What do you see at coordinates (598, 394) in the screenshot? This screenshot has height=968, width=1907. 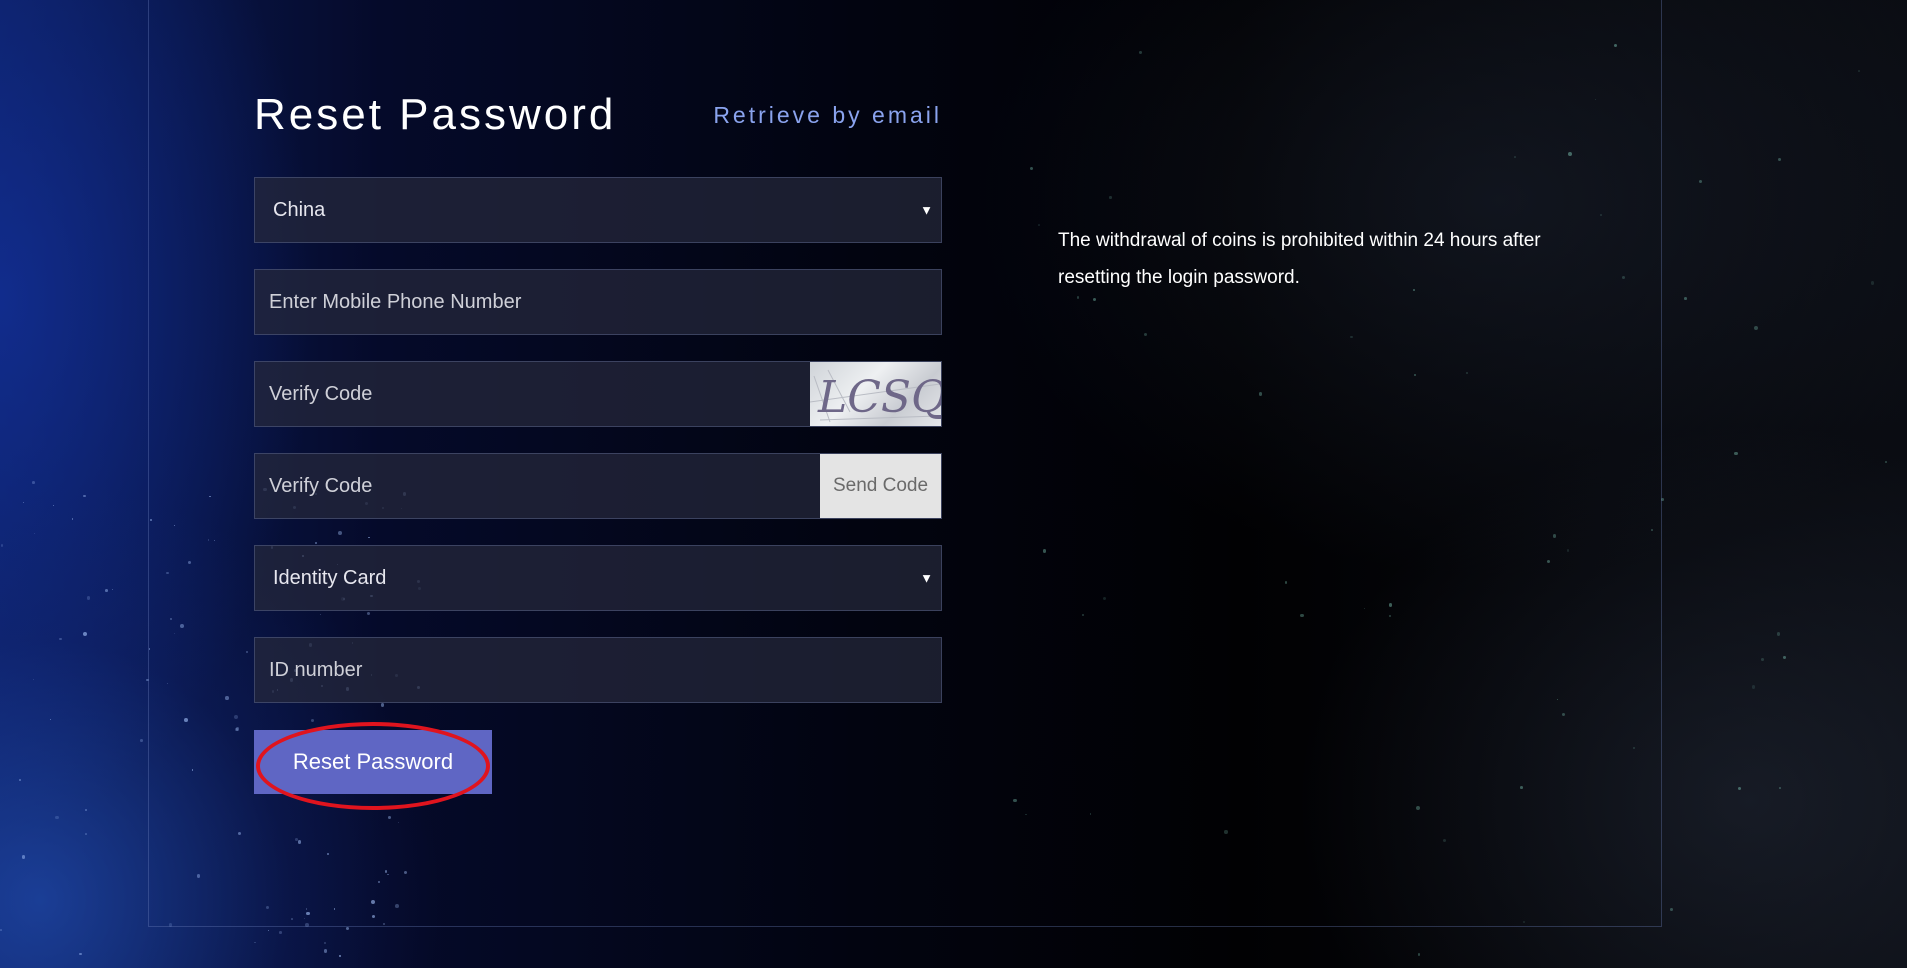 I see `captcha-field: Verify Code LCSQ` at bounding box center [598, 394].